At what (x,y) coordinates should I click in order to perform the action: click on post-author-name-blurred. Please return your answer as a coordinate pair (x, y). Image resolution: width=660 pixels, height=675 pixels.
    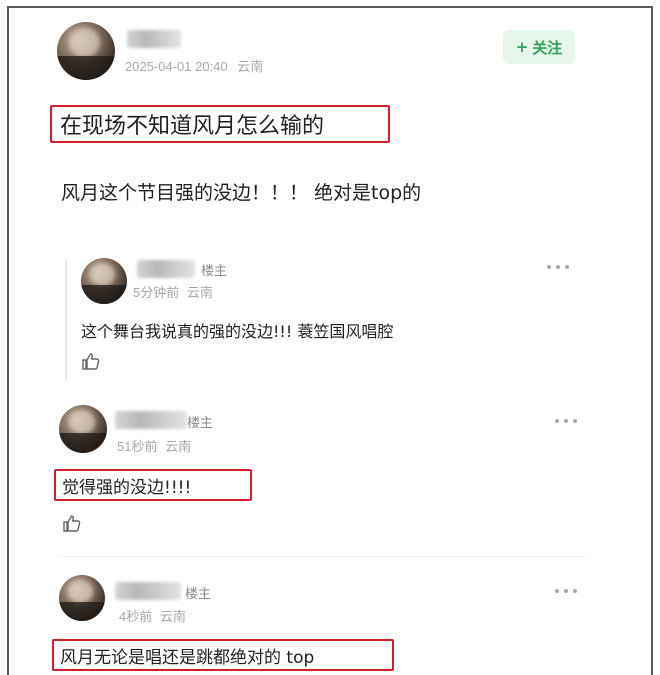
    Looking at the image, I should click on (154, 39).